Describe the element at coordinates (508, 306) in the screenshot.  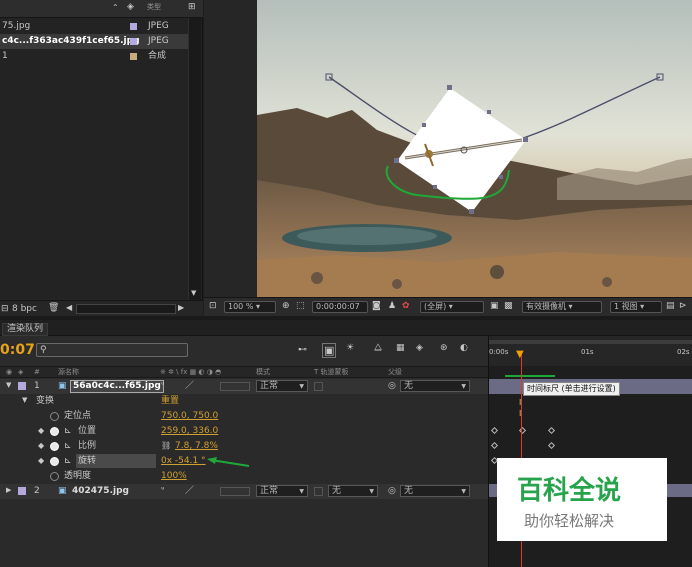
I see `transparency-grid-icon: ▩` at that location.